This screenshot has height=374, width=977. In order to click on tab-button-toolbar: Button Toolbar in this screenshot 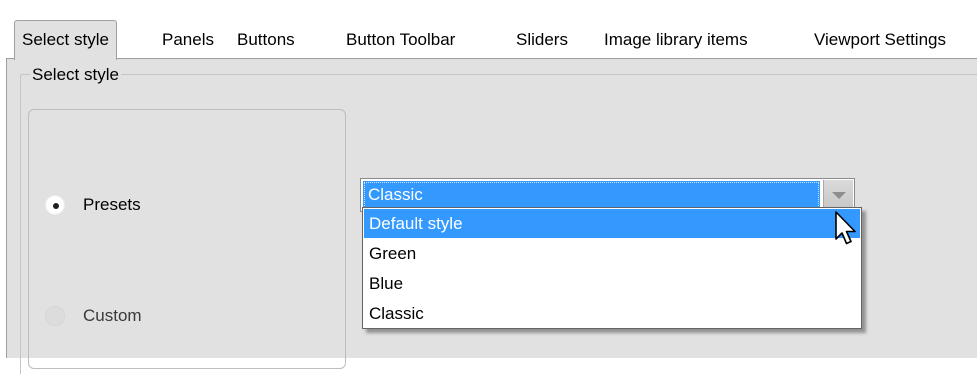, I will do `click(400, 40)`.